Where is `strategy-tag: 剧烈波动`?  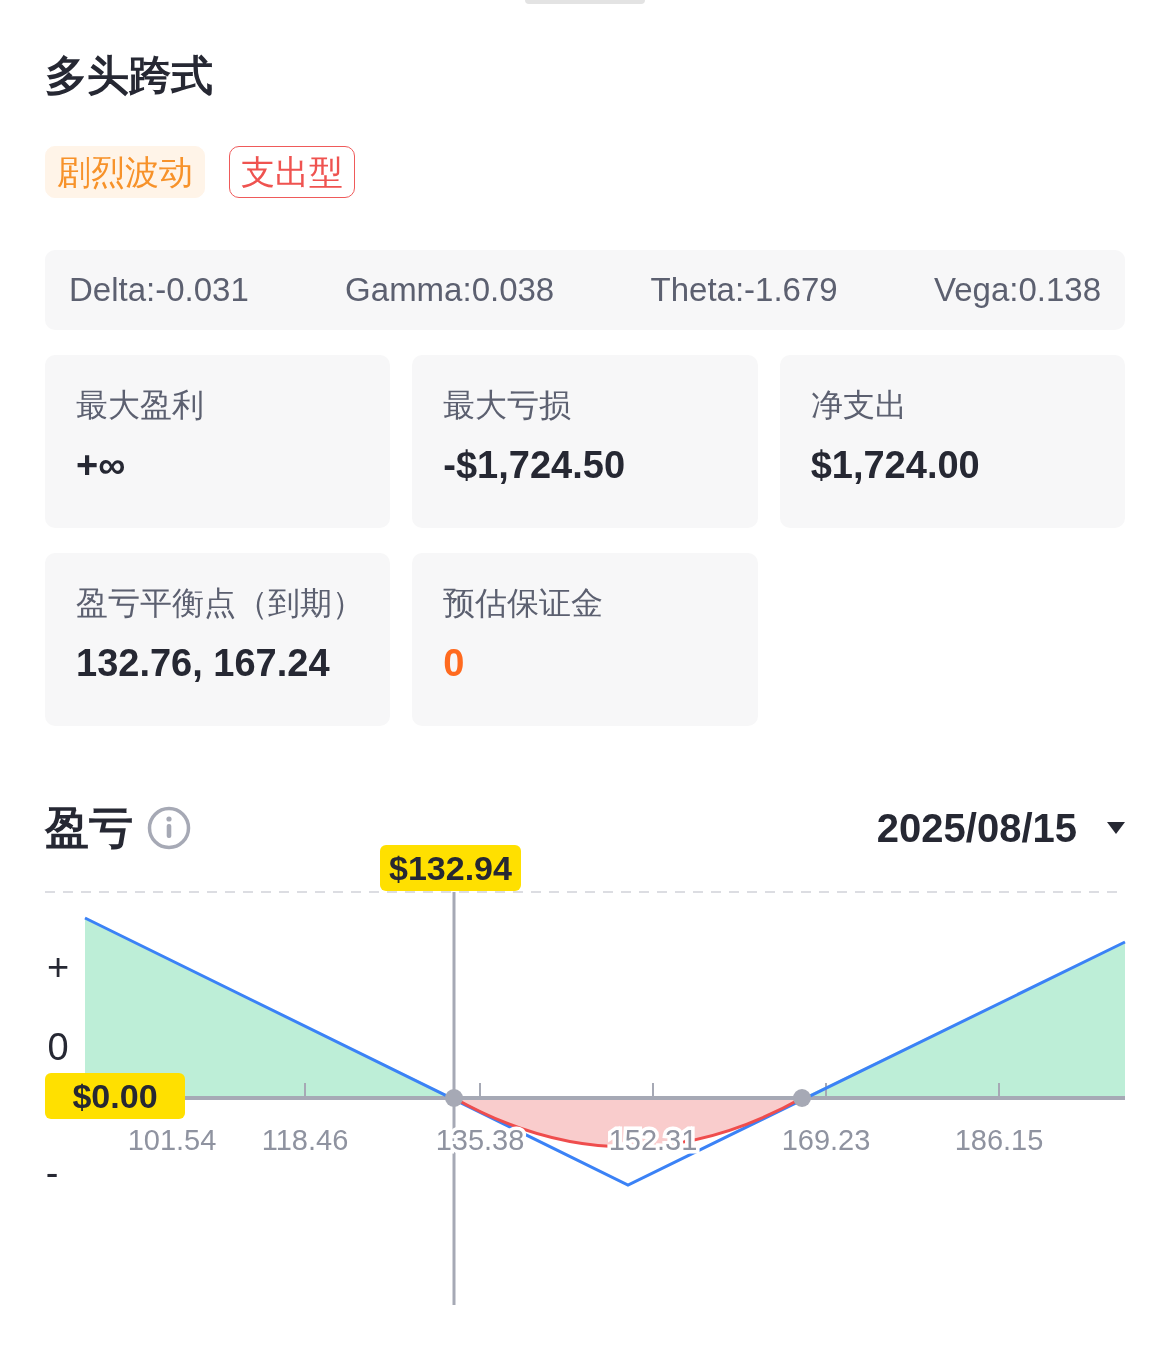 strategy-tag: 剧烈波动 is located at coordinates (125, 172).